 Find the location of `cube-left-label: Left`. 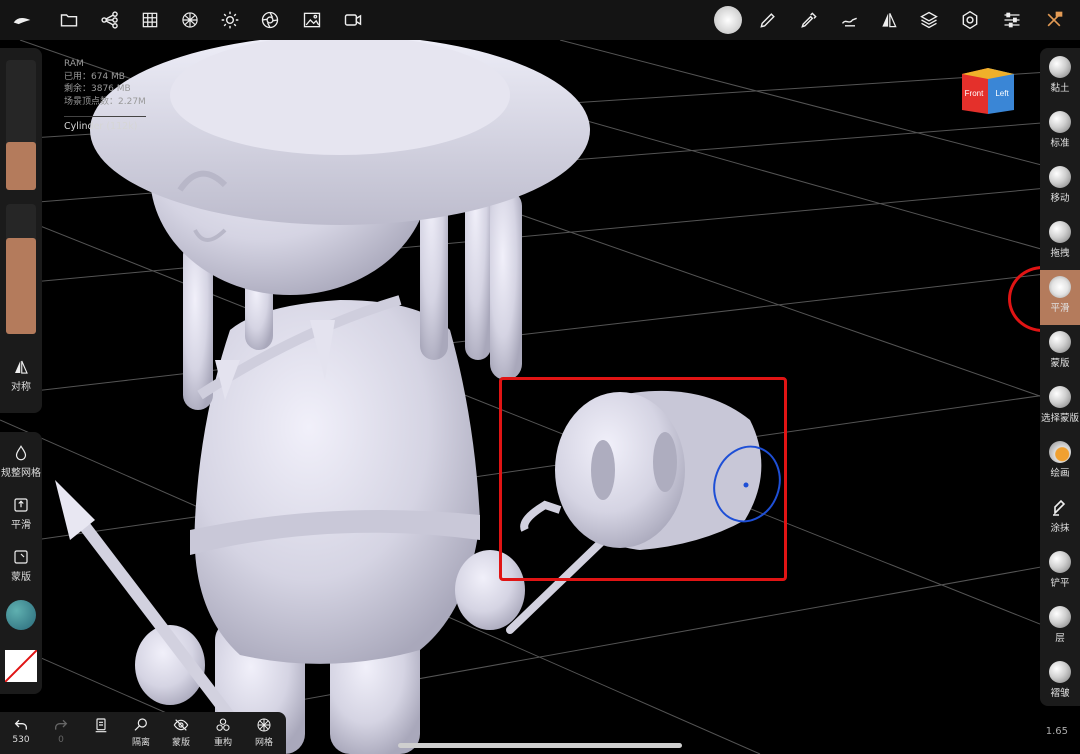

cube-left-label: Left is located at coordinates (1002, 93).